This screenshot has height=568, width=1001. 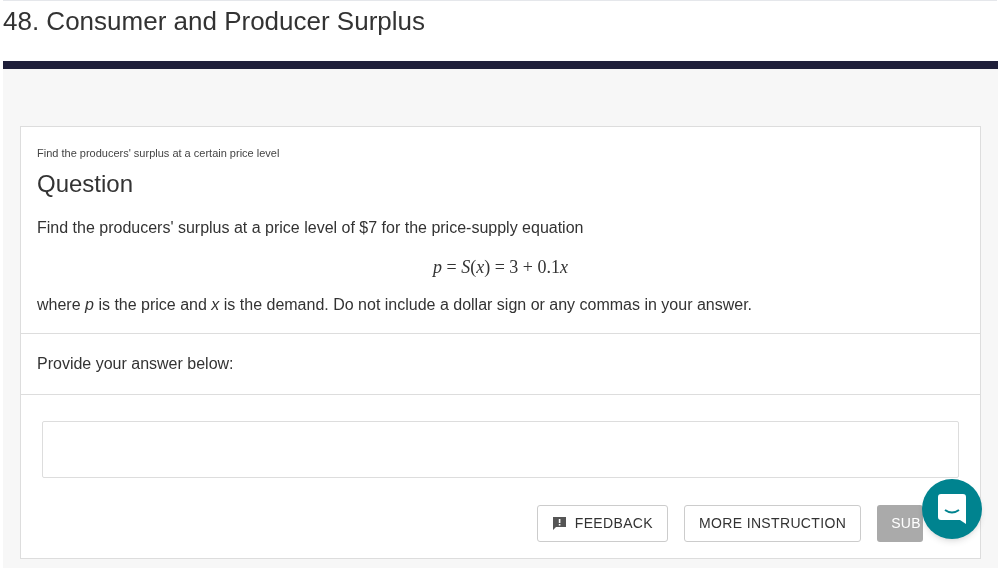 What do you see at coordinates (773, 523) in the screenshot?
I see `instruction-button: MORE INSTRUCTION` at bounding box center [773, 523].